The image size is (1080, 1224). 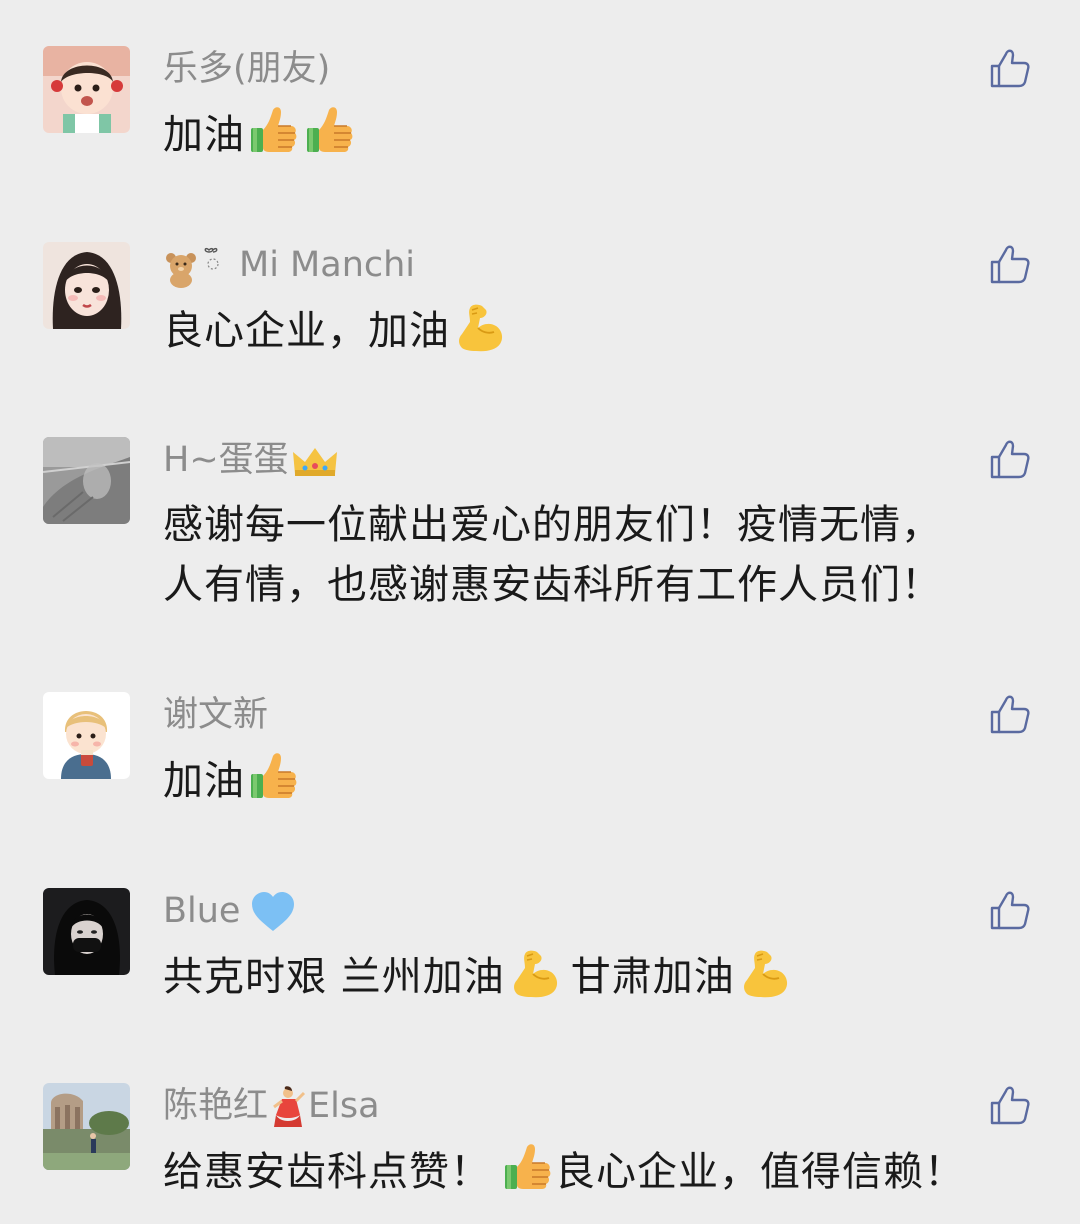 I want to click on commenter-name-text: 谢文新, so click(x=215, y=715).